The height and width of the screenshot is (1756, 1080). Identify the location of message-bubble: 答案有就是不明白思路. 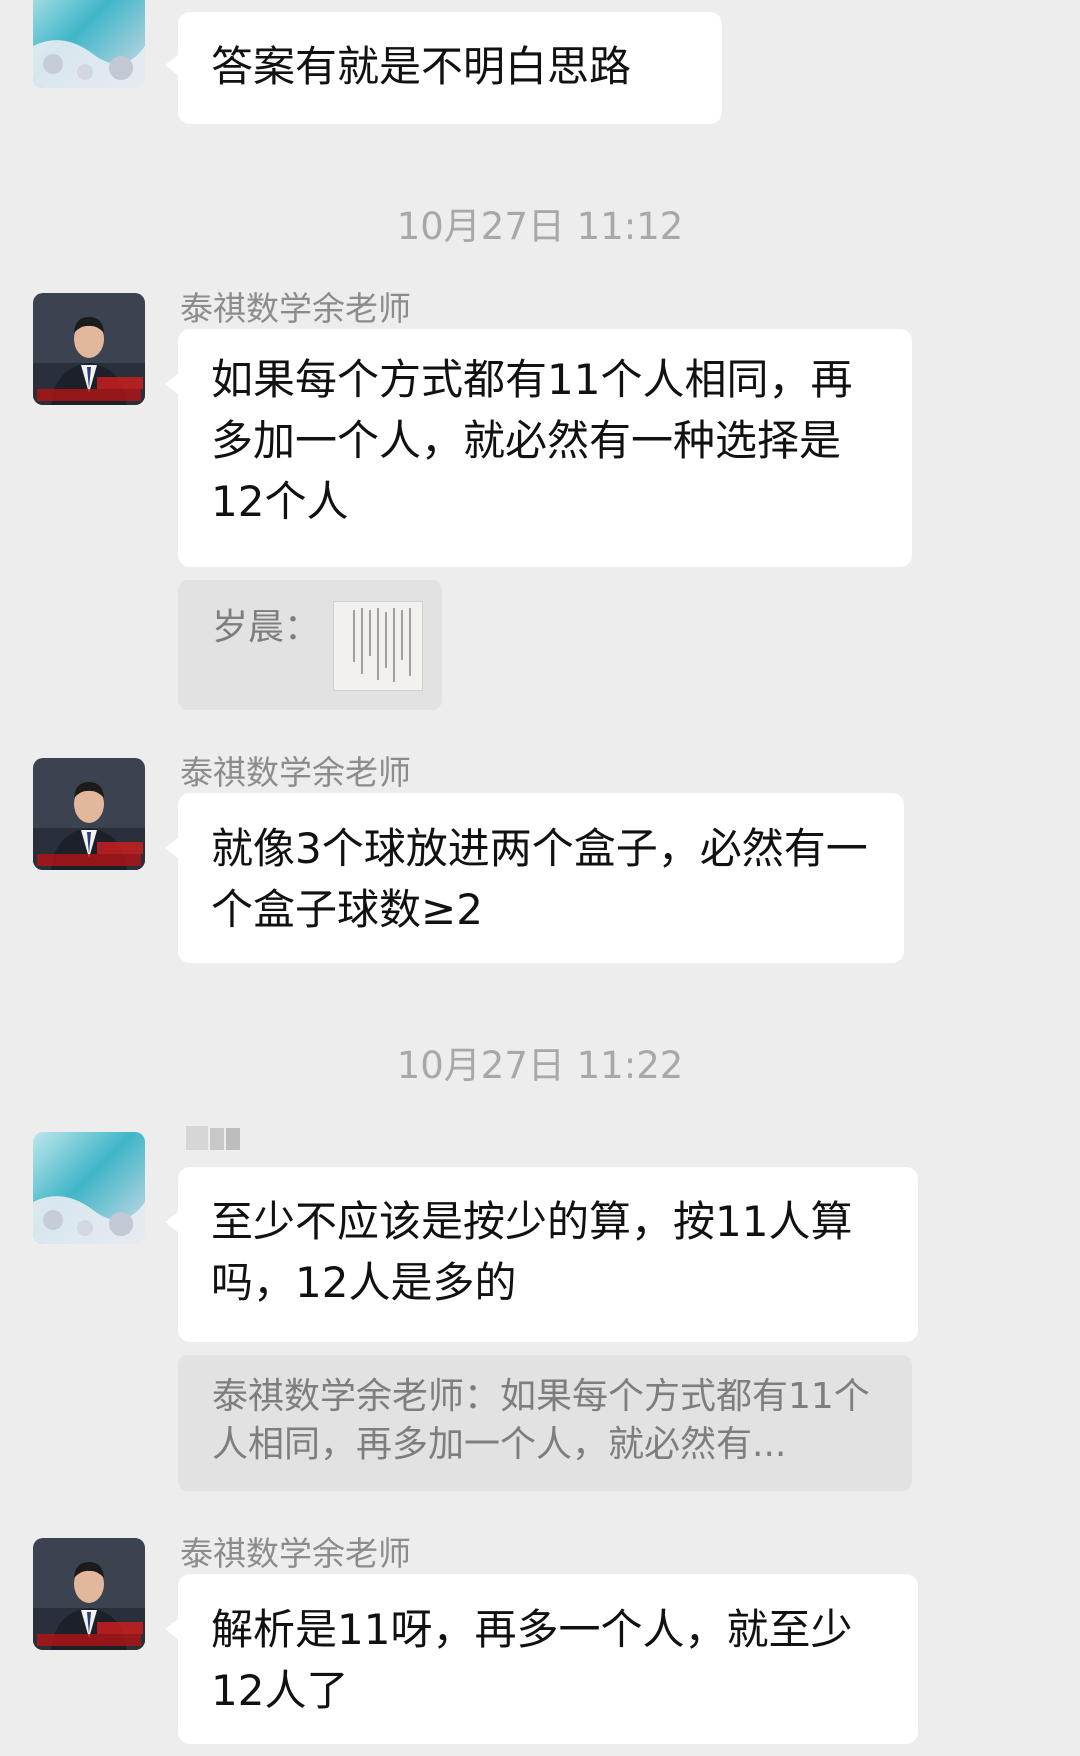
(443, 68).